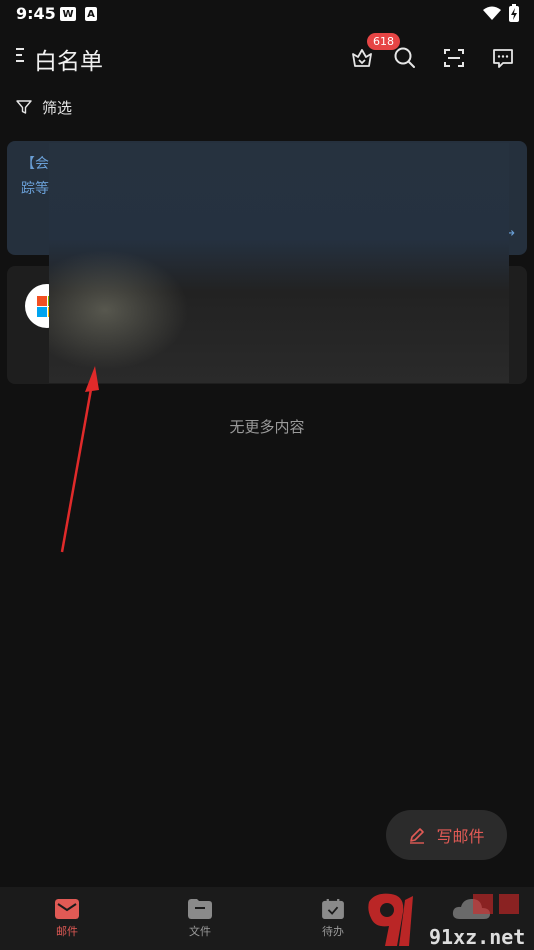  I want to click on scan-button, so click(454, 58).